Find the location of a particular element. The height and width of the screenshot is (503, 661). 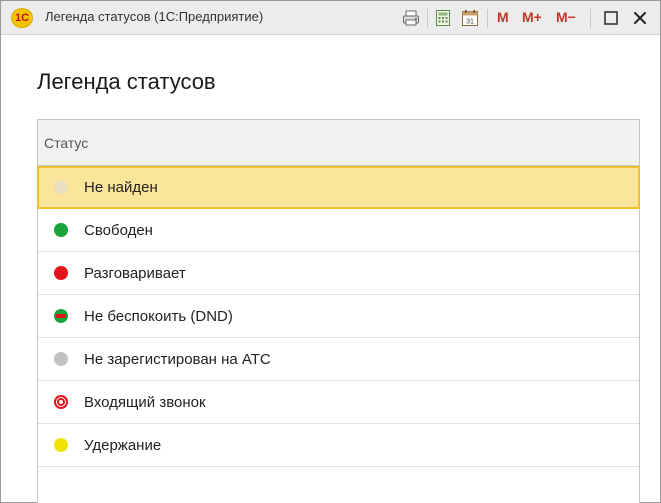

table-row: Удержание is located at coordinates (338, 445).